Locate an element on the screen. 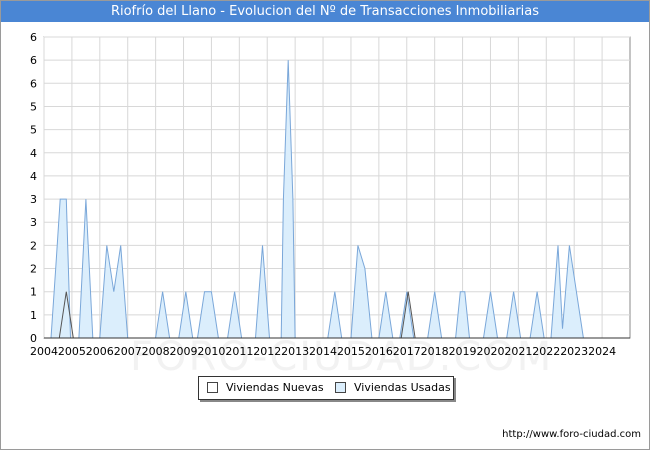  x-tick-label: 2019 is located at coordinates (463, 351).